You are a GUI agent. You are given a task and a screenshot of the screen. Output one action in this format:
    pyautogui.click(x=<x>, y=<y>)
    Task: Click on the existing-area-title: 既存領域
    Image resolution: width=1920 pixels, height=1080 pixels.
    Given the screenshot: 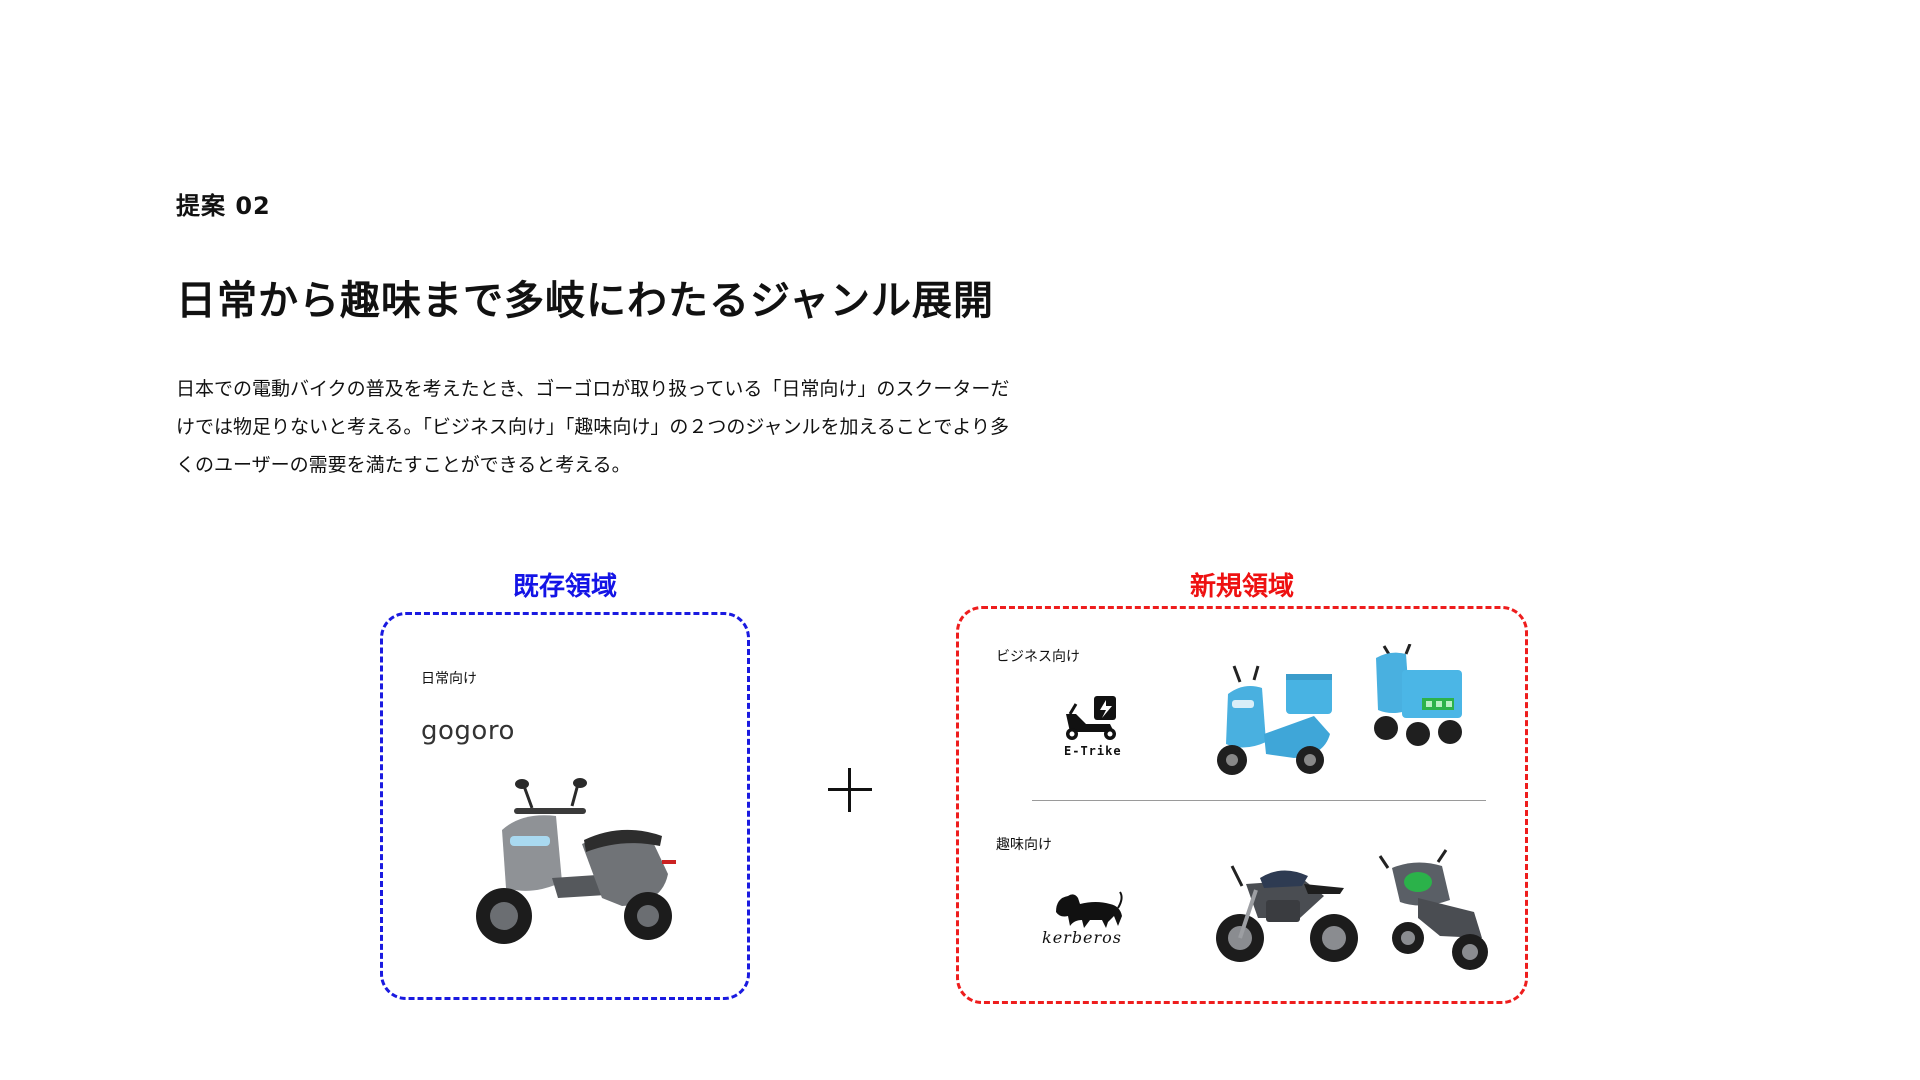 What is the action you would take?
    pyautogui.click(x=564, y=587)
    